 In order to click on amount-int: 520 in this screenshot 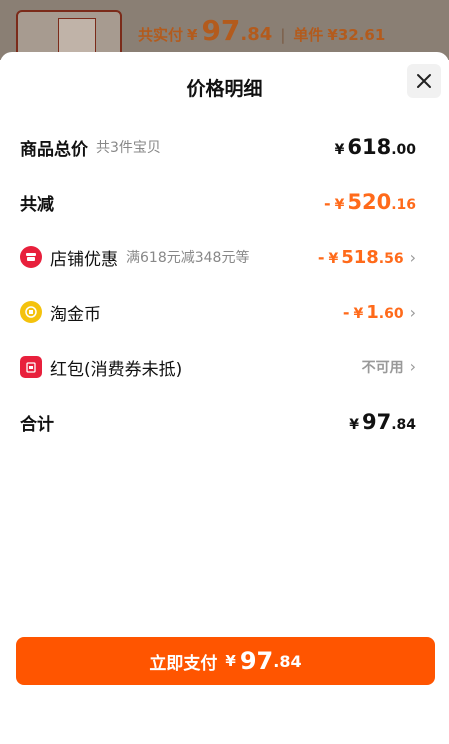, I will do `click(369, 202)`.